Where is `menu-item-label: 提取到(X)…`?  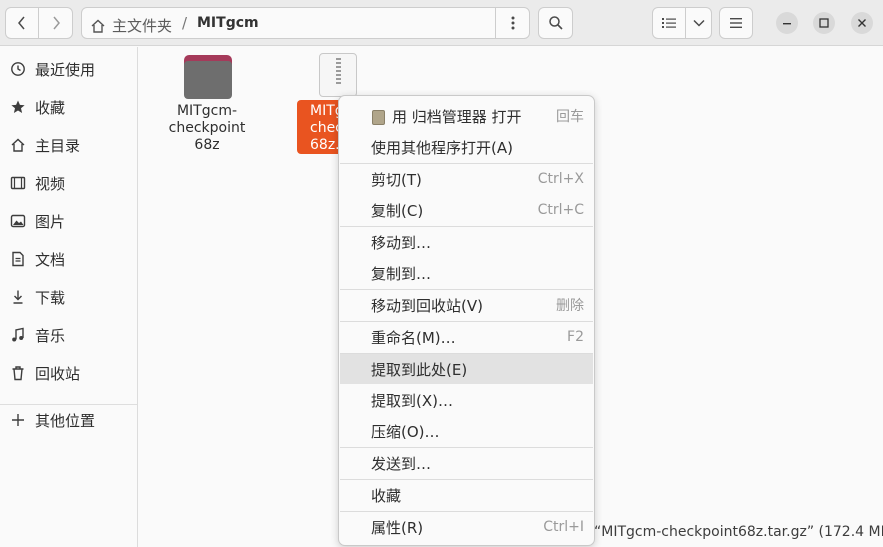 menu-item-label: 提取到(X)… is located at coordinates (412, 400).